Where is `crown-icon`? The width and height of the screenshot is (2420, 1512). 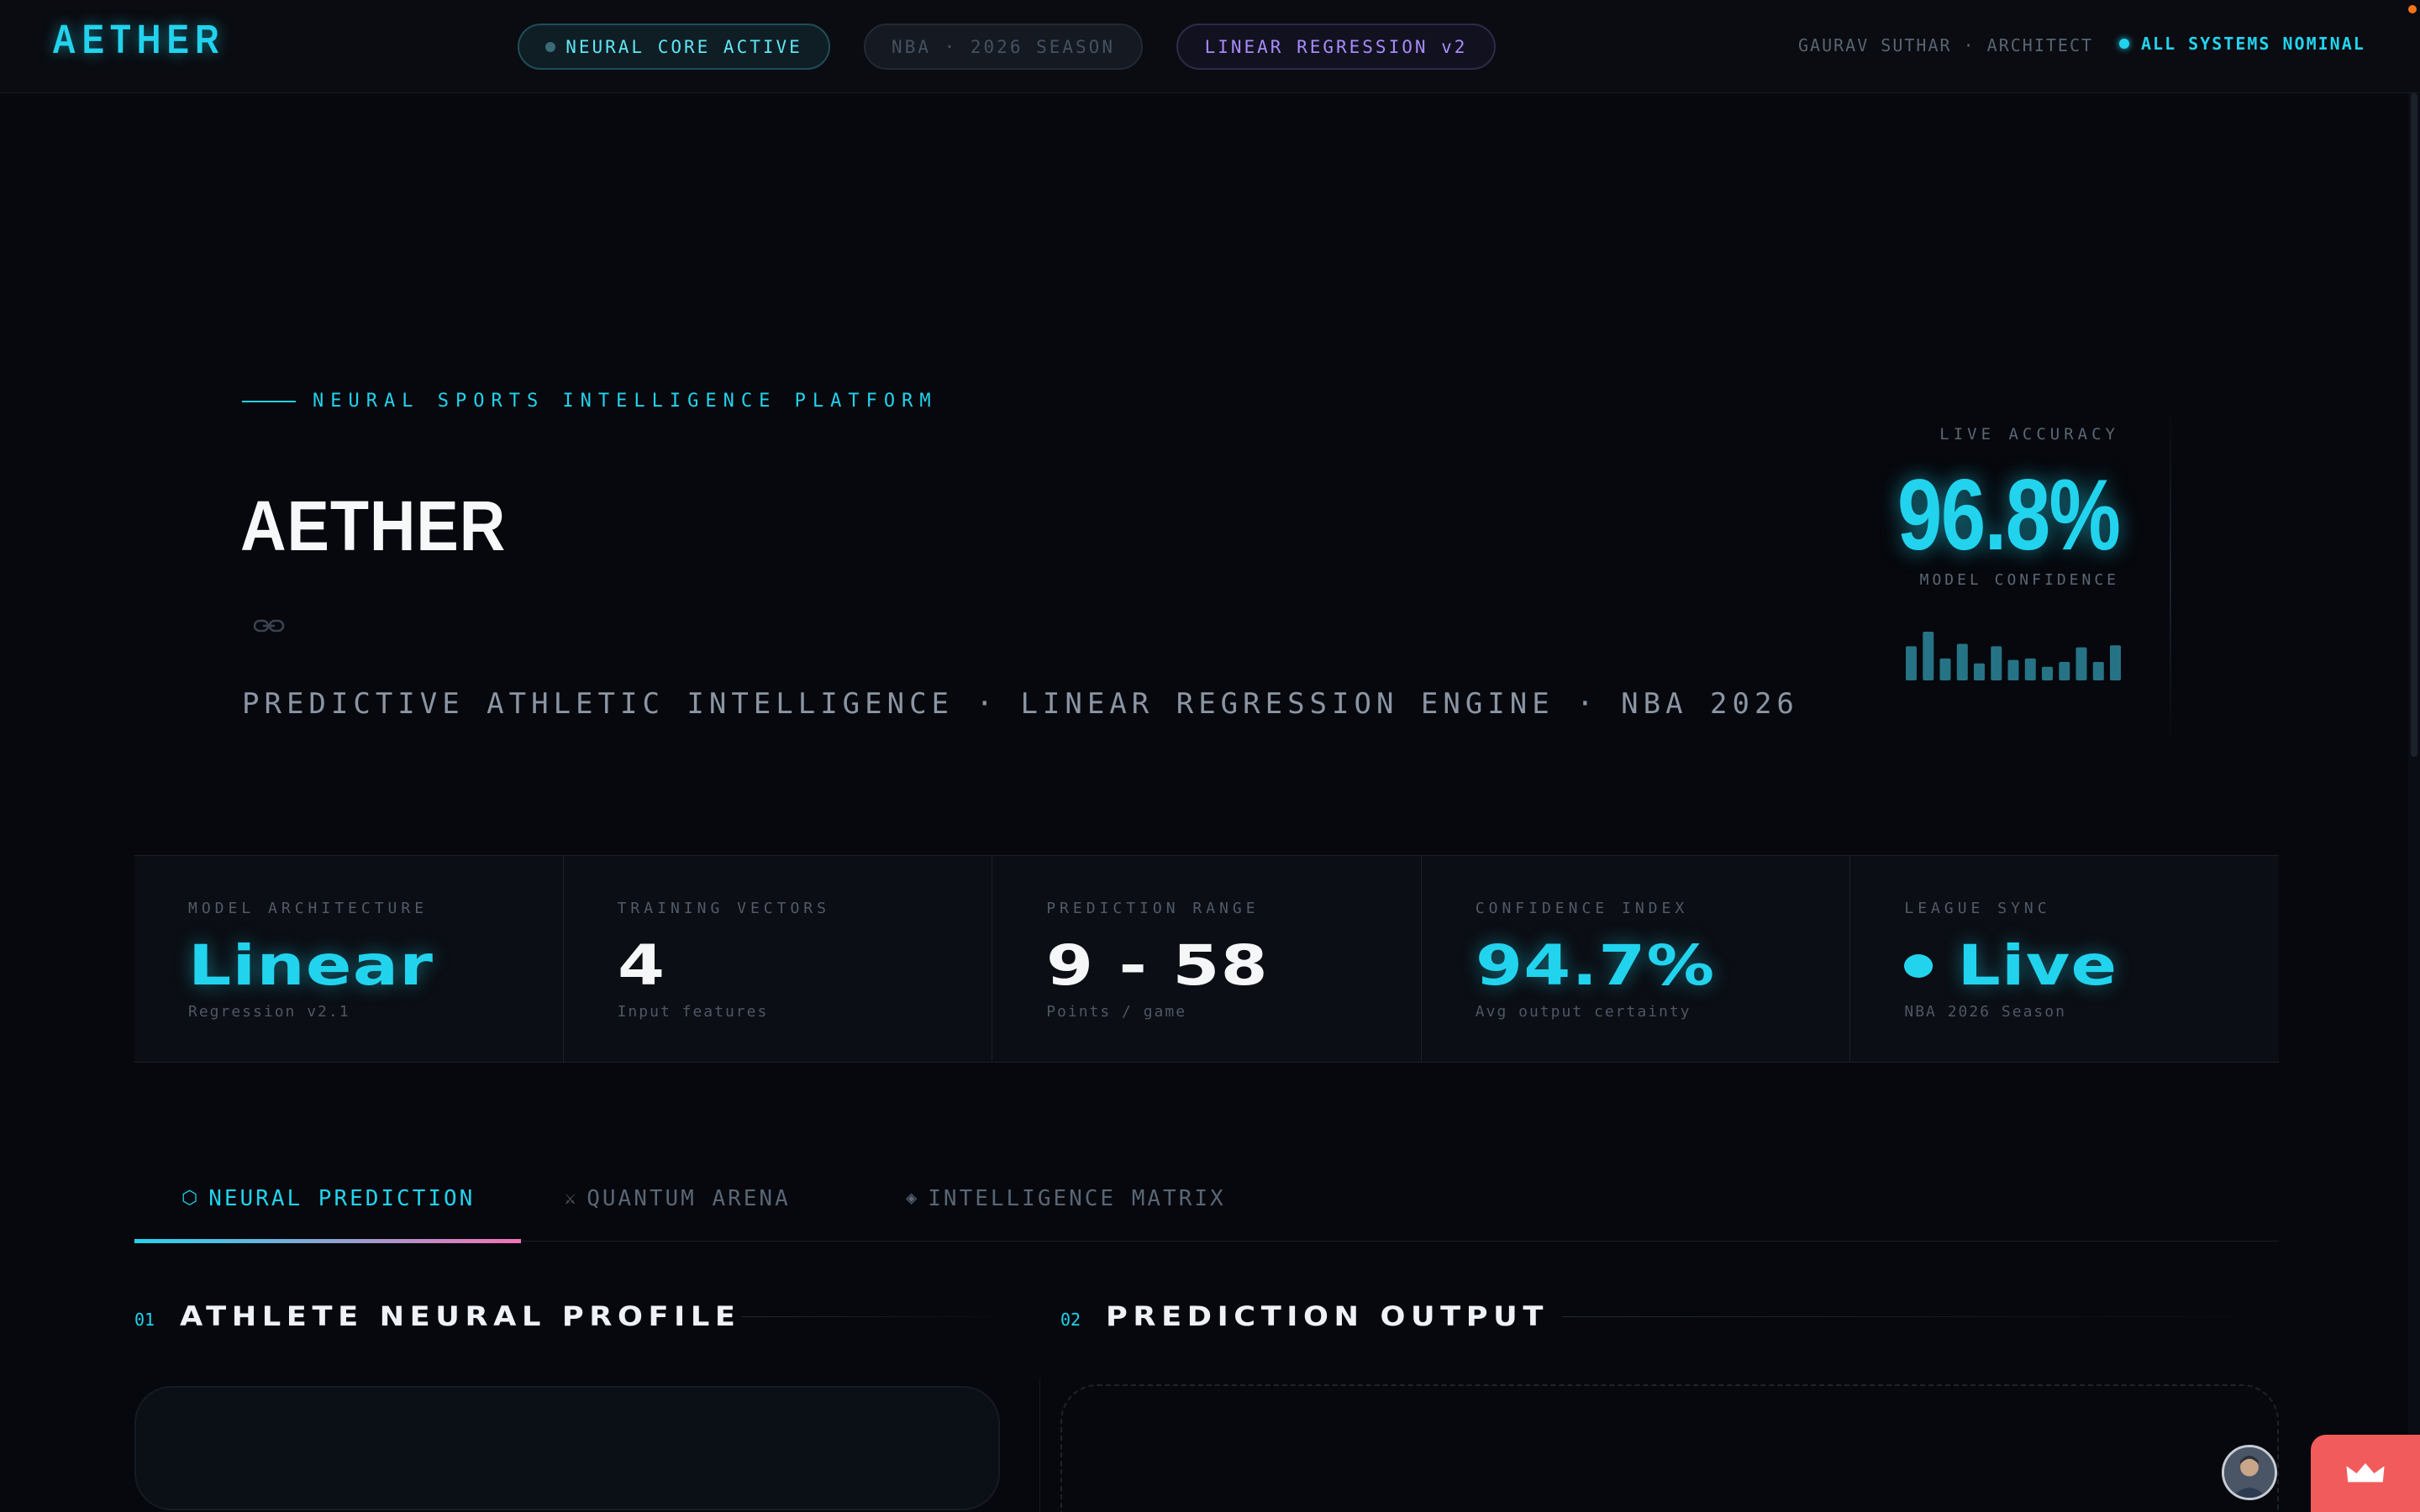
crown-icon is located at coordinates (2365, 1472).